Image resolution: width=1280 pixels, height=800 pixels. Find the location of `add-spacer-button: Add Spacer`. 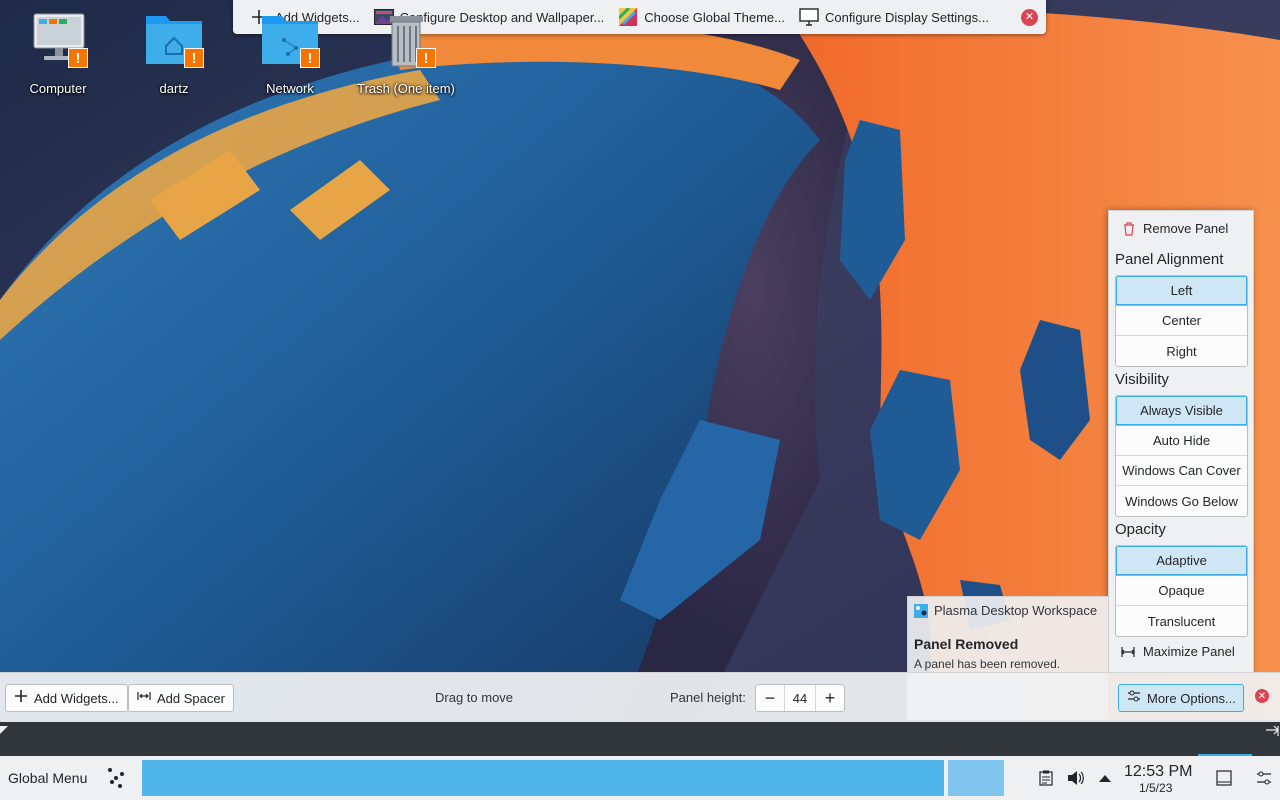

add-spacer-button: Add Spacer is located at coordinates (181, 698).